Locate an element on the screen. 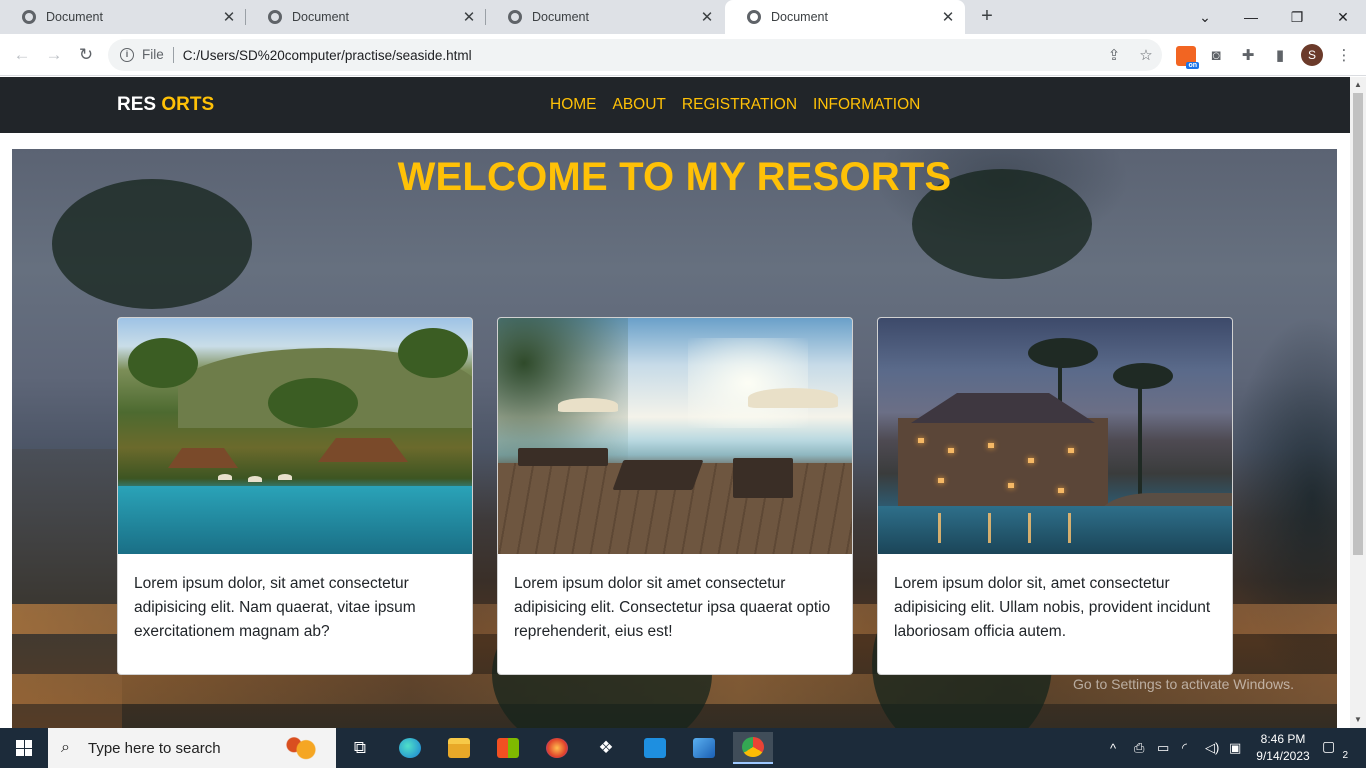 The width and height of the screenshot is (1366, 768). nav-registration-link: REGISTRATION is located at coordinates (739, 105).